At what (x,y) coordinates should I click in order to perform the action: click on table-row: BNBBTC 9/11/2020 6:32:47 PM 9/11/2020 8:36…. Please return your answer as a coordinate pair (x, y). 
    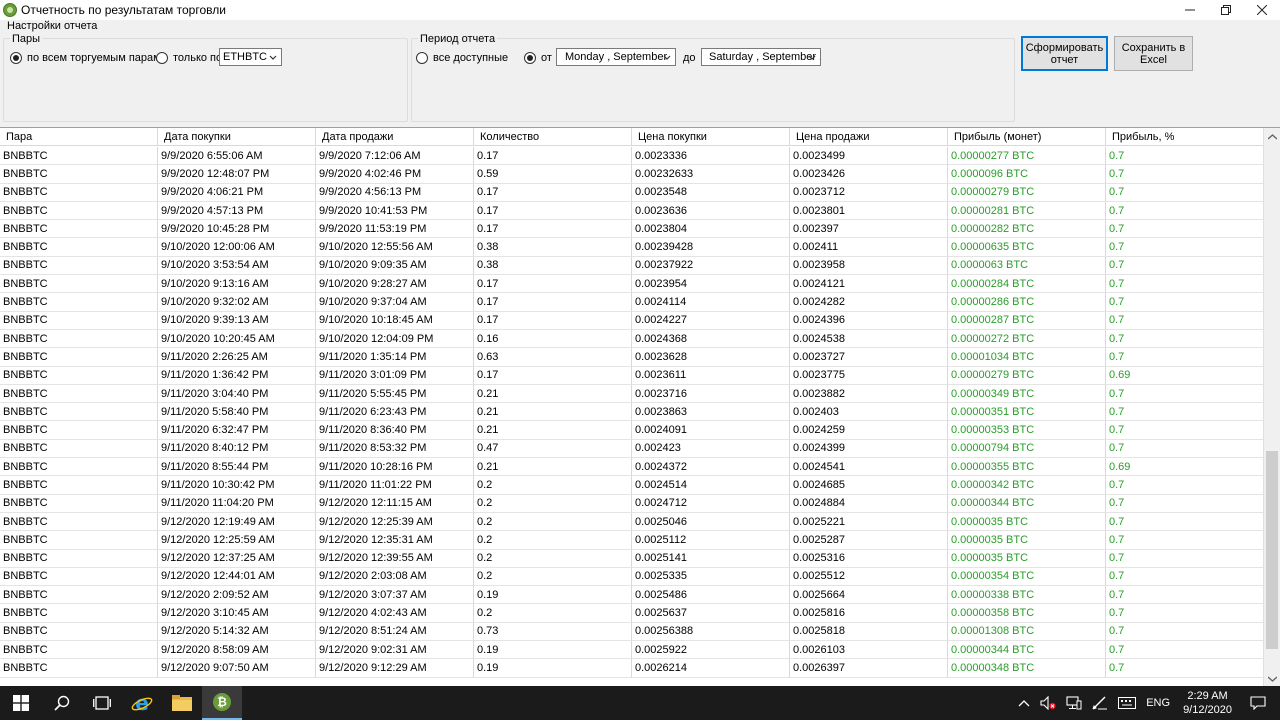
    Looking at the image, I should click on (632, 430).